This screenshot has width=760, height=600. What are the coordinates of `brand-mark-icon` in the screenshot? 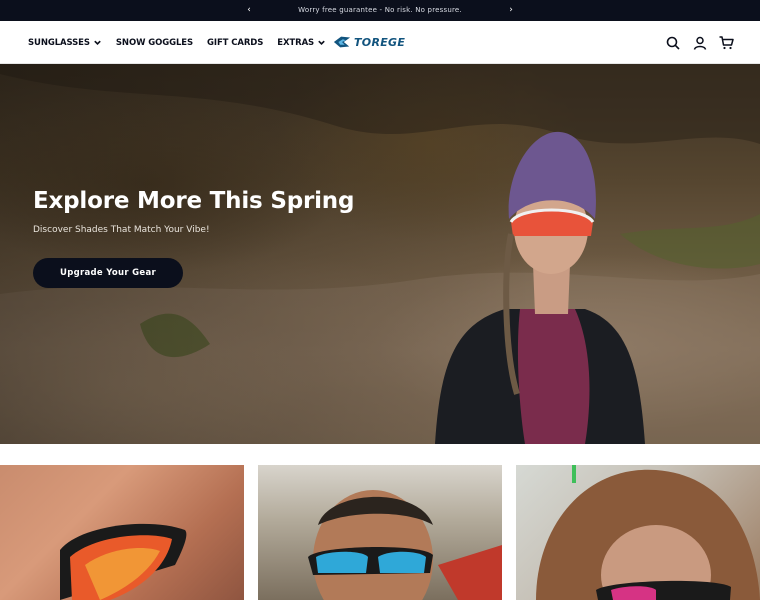 It's located at (342, 42).